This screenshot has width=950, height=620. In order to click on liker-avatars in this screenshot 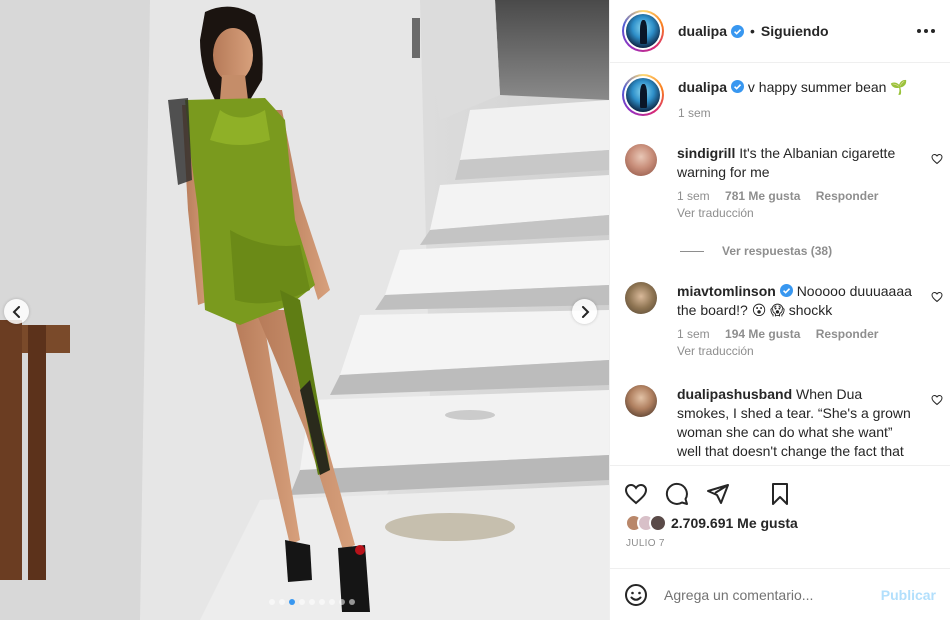, I will do `click(646, 523)`.